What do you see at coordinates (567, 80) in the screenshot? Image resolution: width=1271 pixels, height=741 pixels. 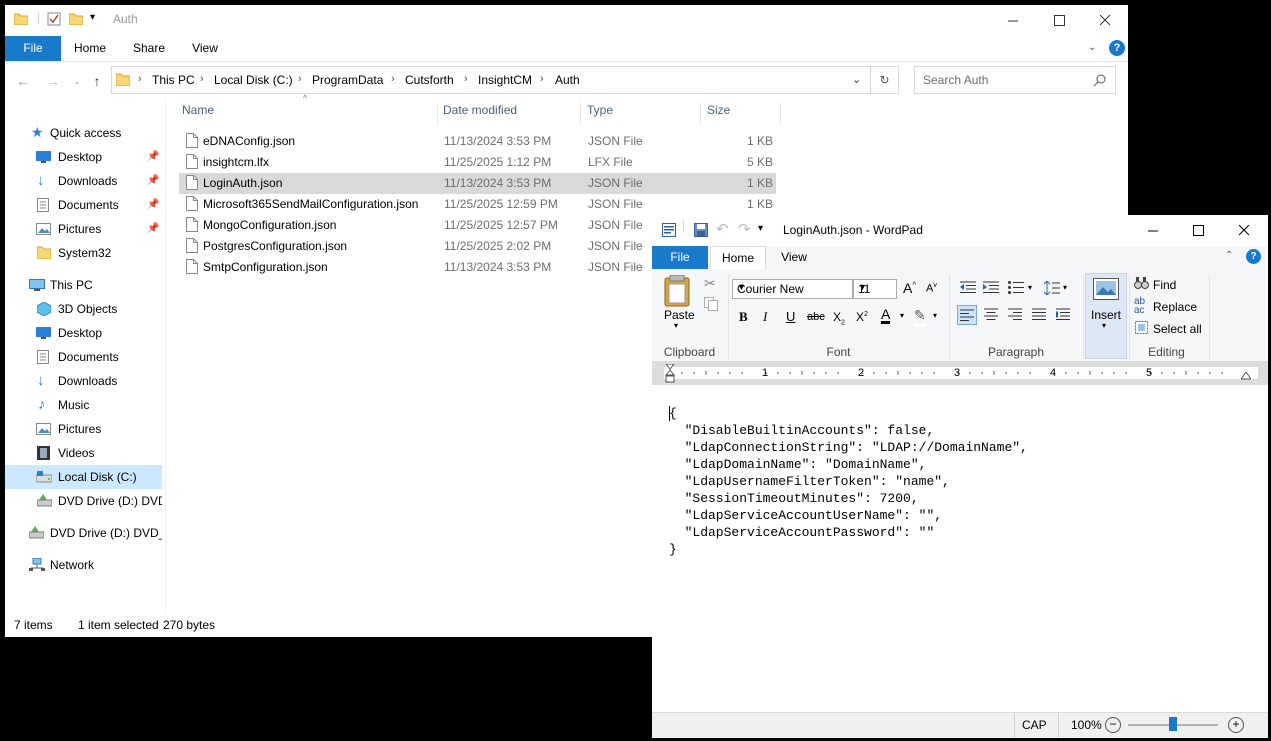 I see `breadcrumb-auth: Auth` at bounding box center [567, 80].